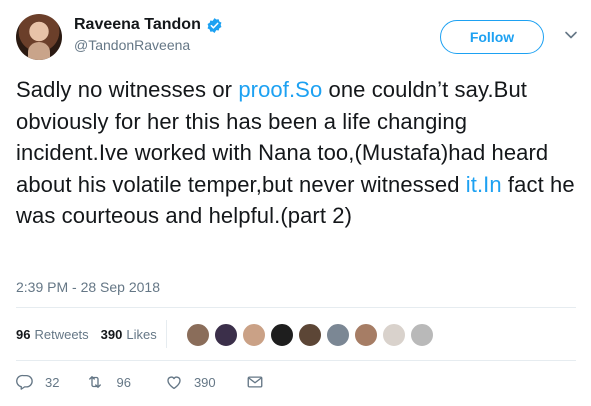 The image size is (591, 406). I want to click on like-count: 390, so click(204, 382).